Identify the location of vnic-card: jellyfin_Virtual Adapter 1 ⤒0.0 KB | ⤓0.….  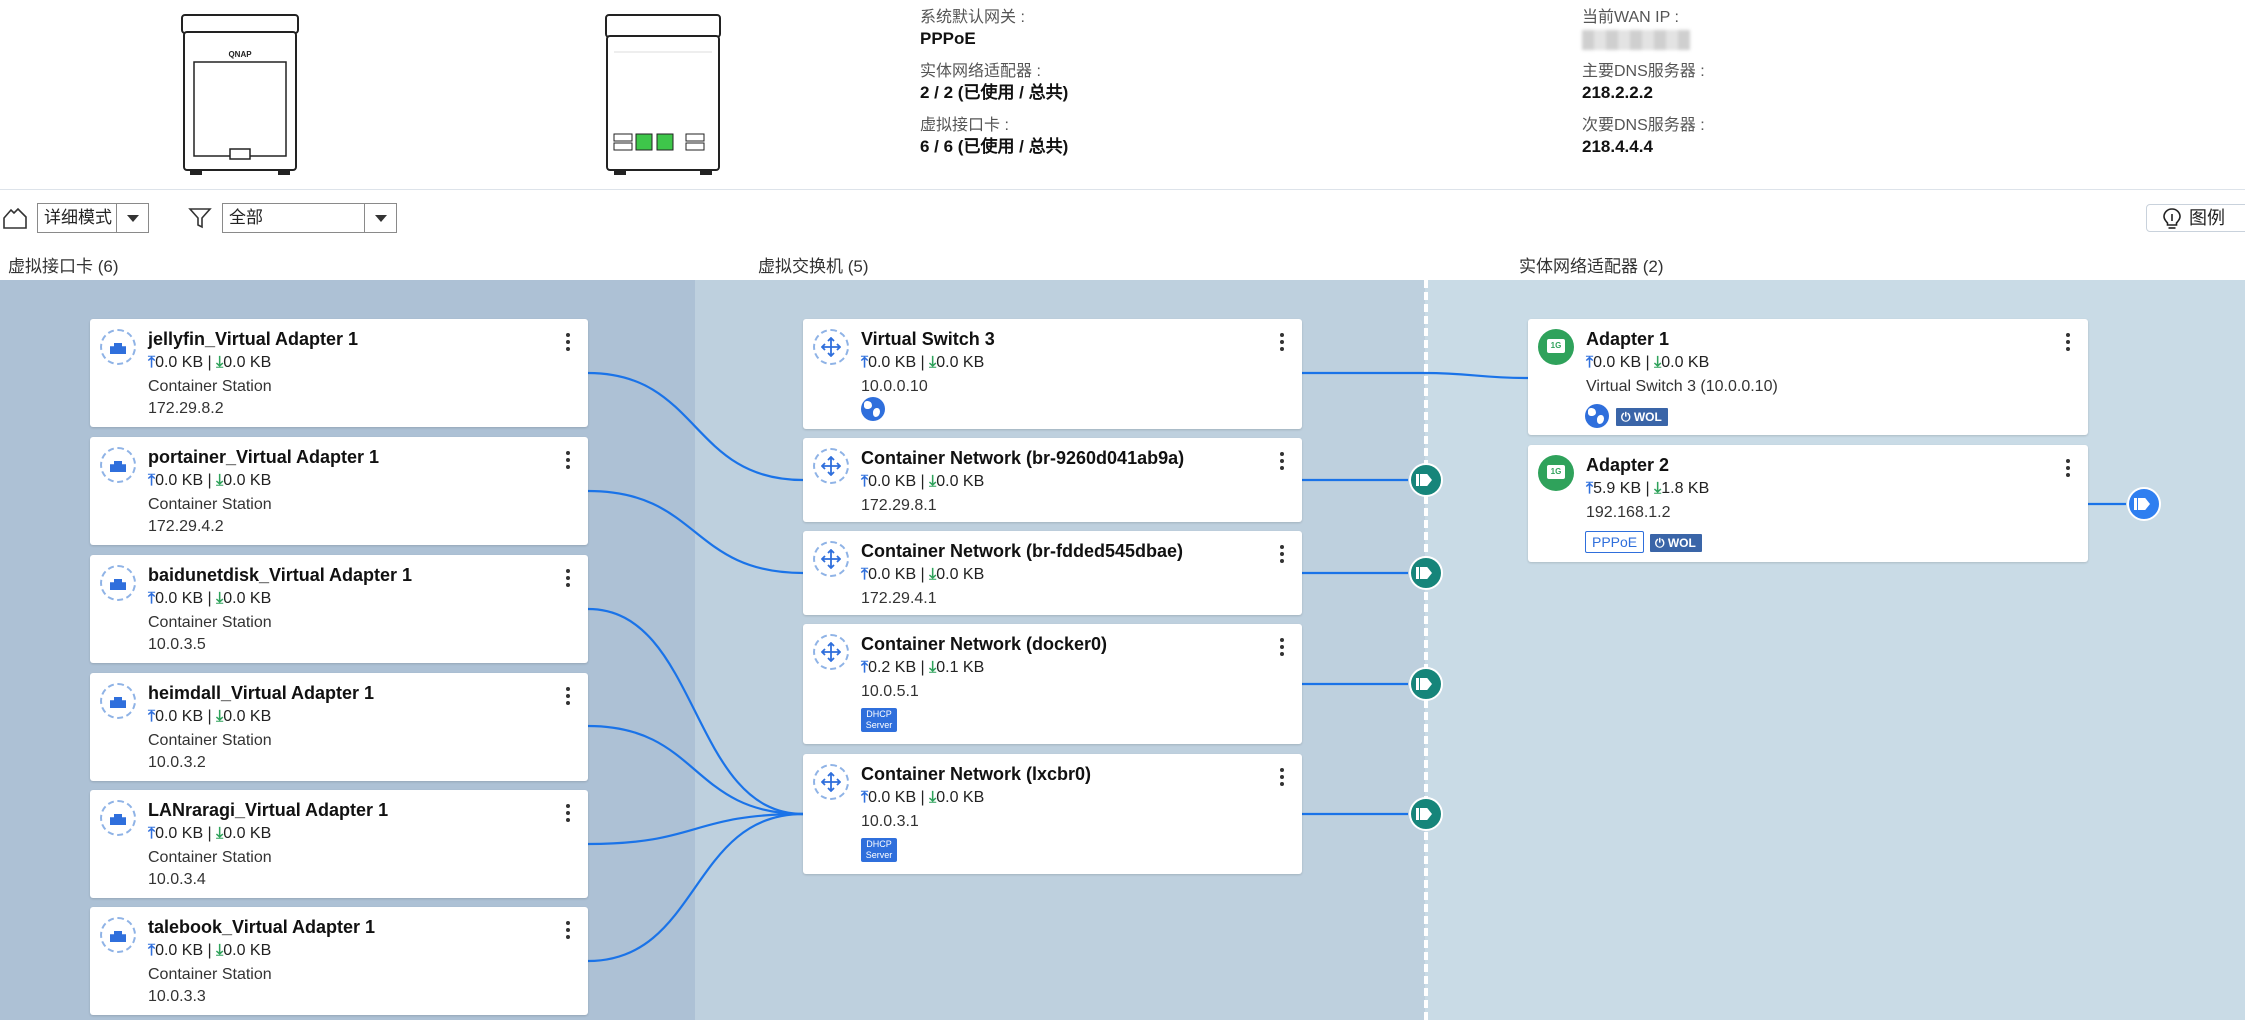
(339, 373).